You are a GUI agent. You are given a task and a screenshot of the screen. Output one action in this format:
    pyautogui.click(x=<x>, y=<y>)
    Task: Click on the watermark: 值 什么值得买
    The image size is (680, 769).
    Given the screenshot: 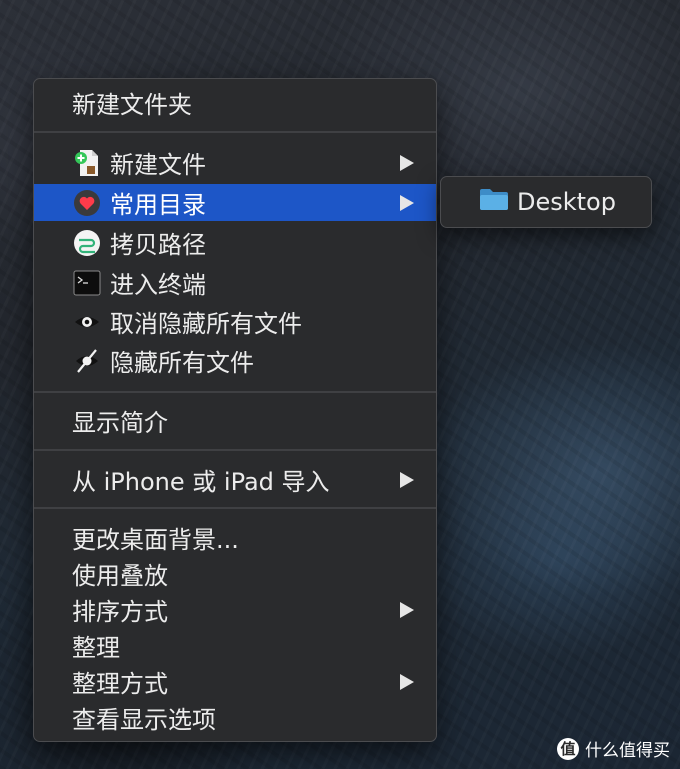 What is the action you would take?
    pyautogui.click(x=613, y=748)
    